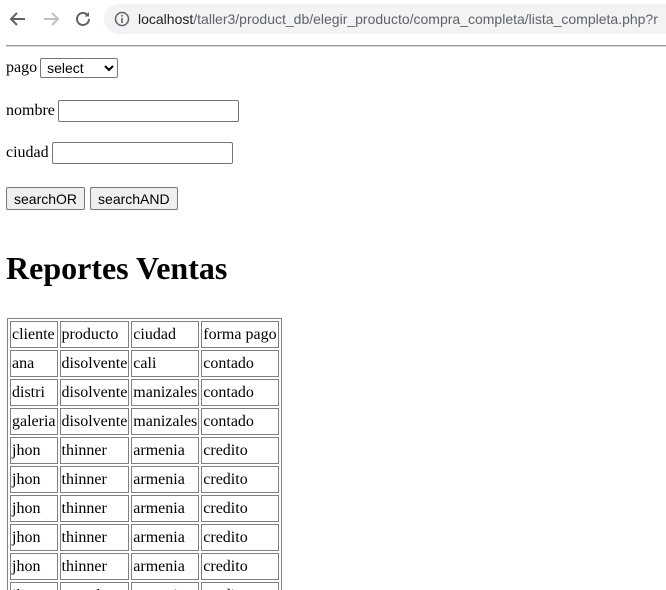  I want to click on table-row: galeria disolvente manizales contado, so click(144, 421).